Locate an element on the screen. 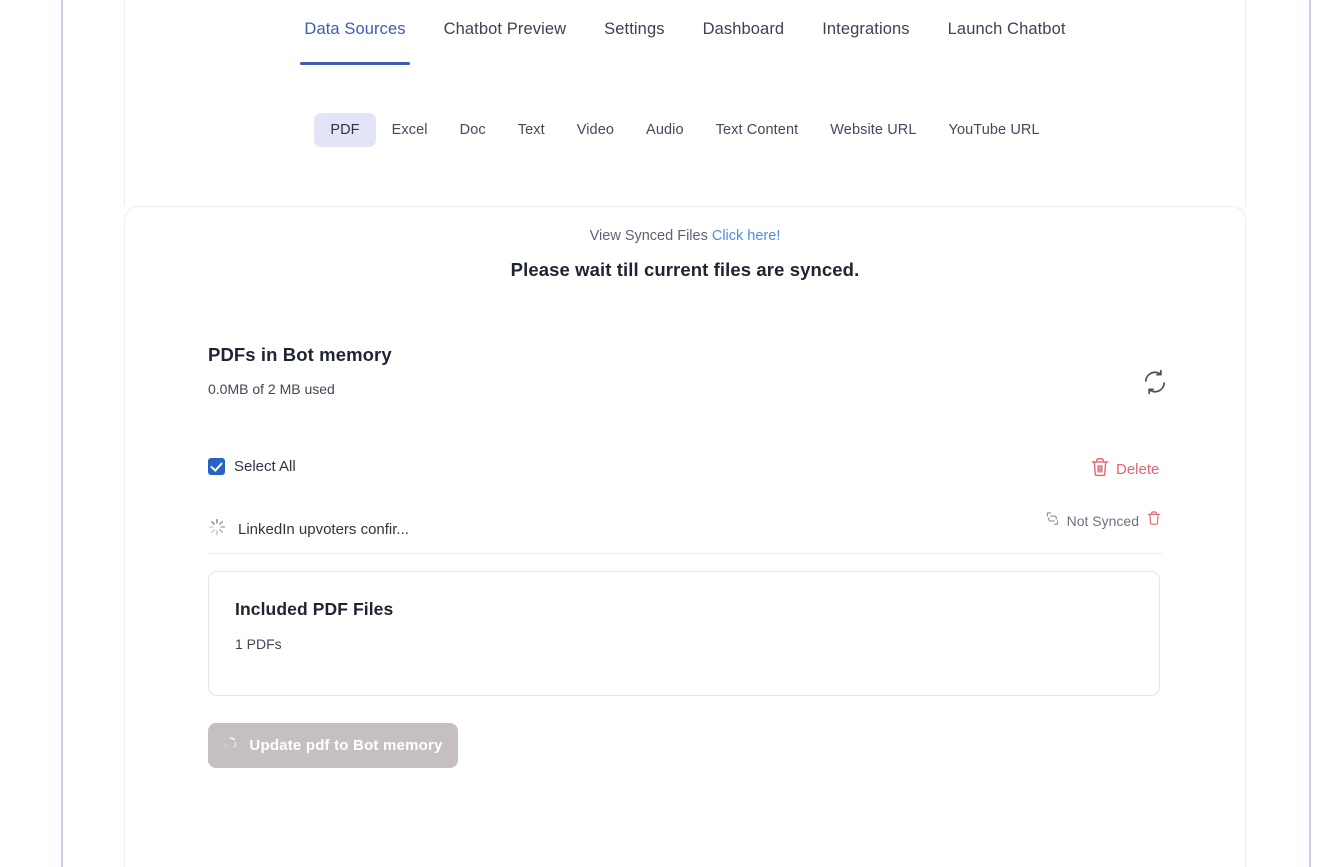 The width and height of the screenshot is (1342, 867). trash-icon is located at coordinates (1100, 469).